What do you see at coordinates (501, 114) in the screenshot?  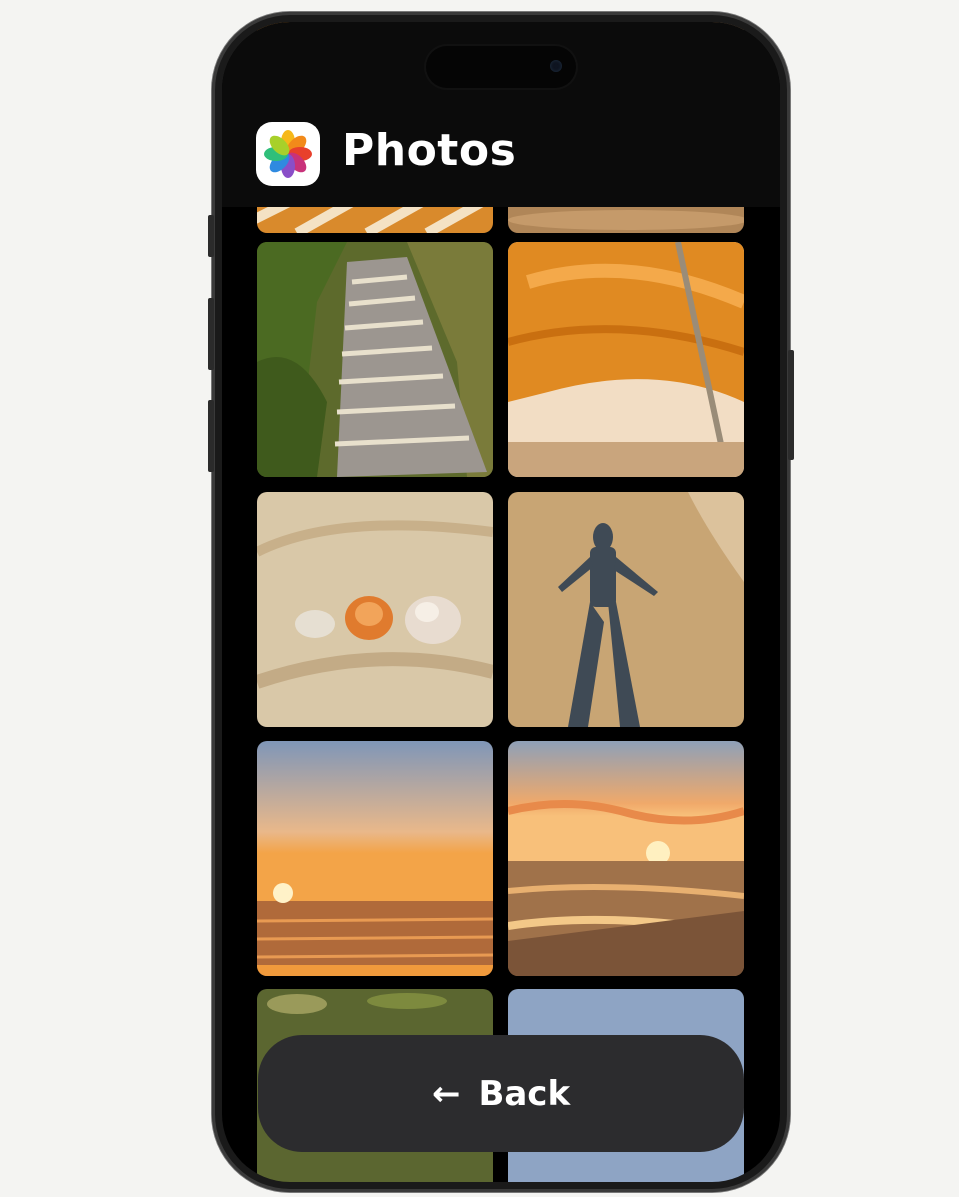 I see `app-header: Photos` at bounding box center [501, 114].